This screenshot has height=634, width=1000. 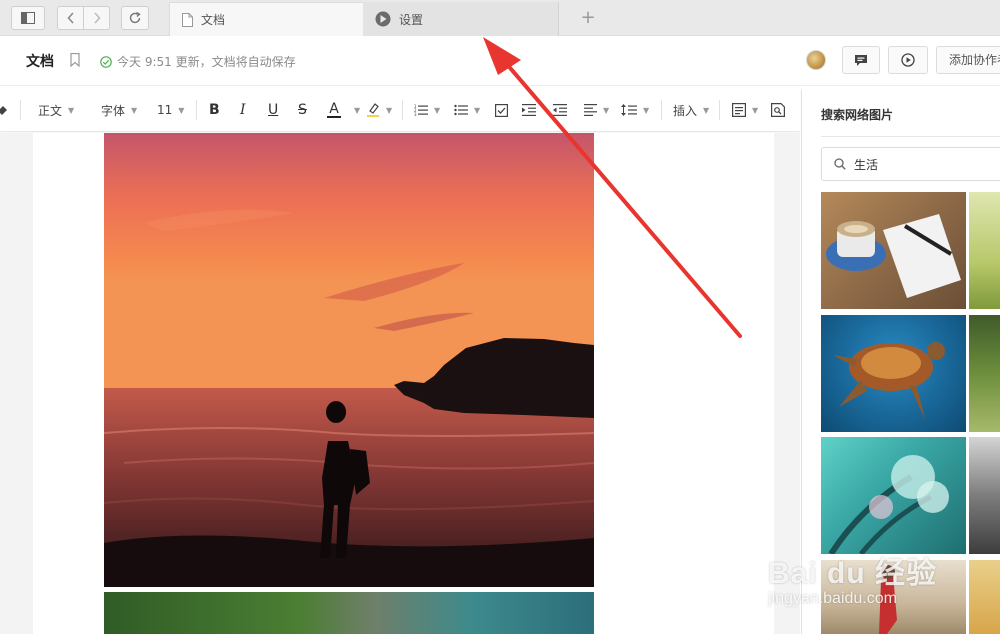 I want to click on tab-label: 文档, so click(x=213, y=20).